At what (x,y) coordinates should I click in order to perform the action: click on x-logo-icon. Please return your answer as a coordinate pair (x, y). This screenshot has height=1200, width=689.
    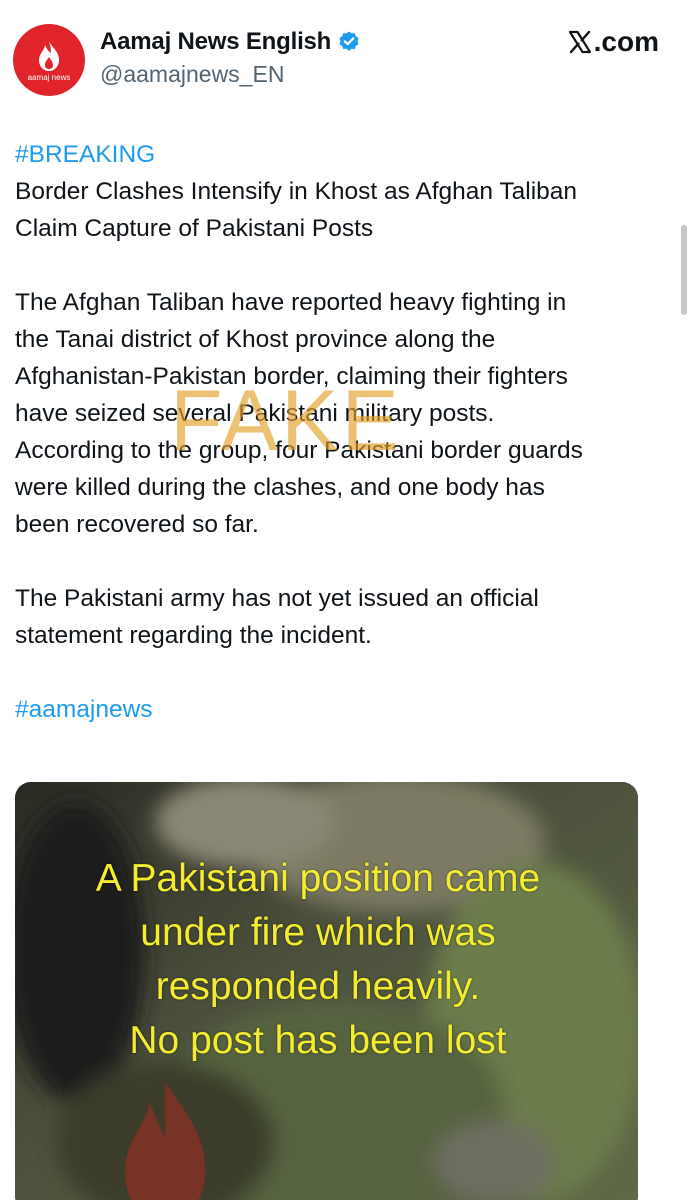
    Looking at the image, I should click on (579, 42).